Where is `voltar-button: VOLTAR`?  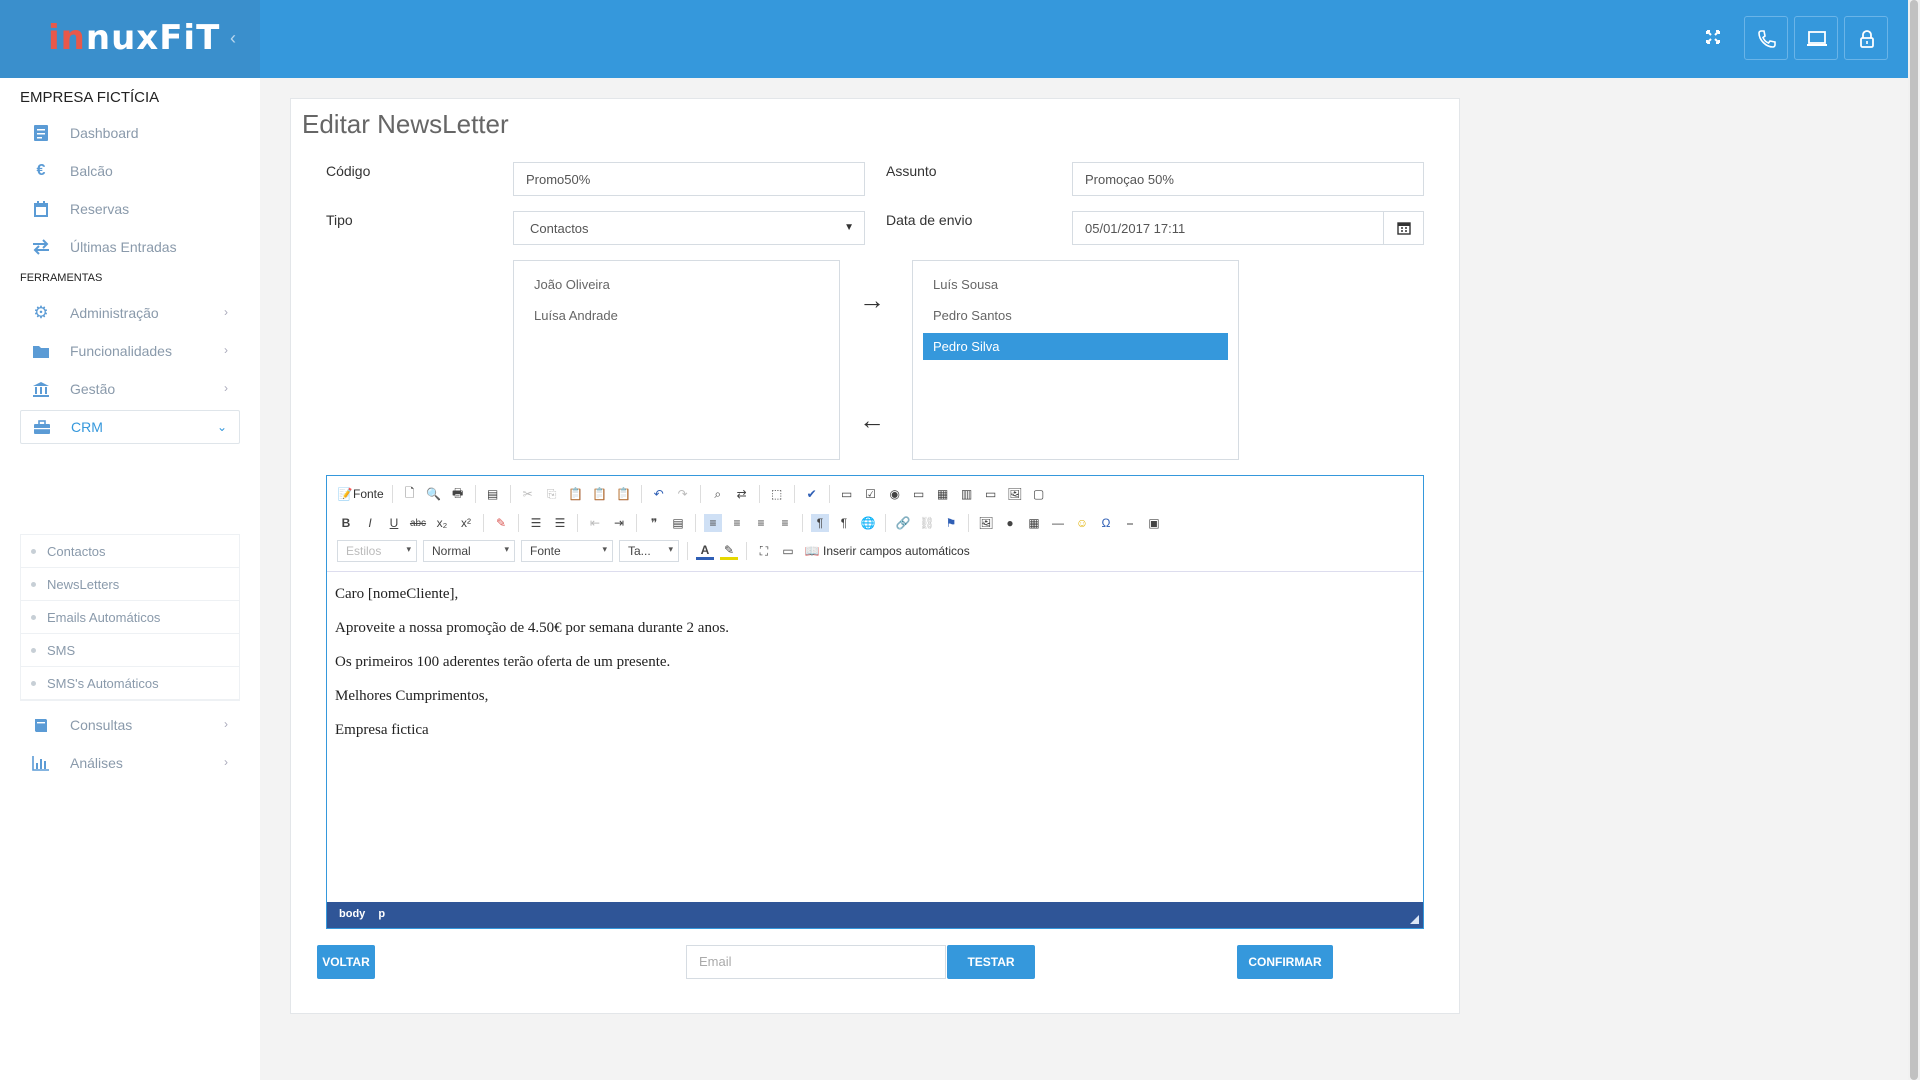 voltar-button: VOLTAR is located at coordinates (346, 962).